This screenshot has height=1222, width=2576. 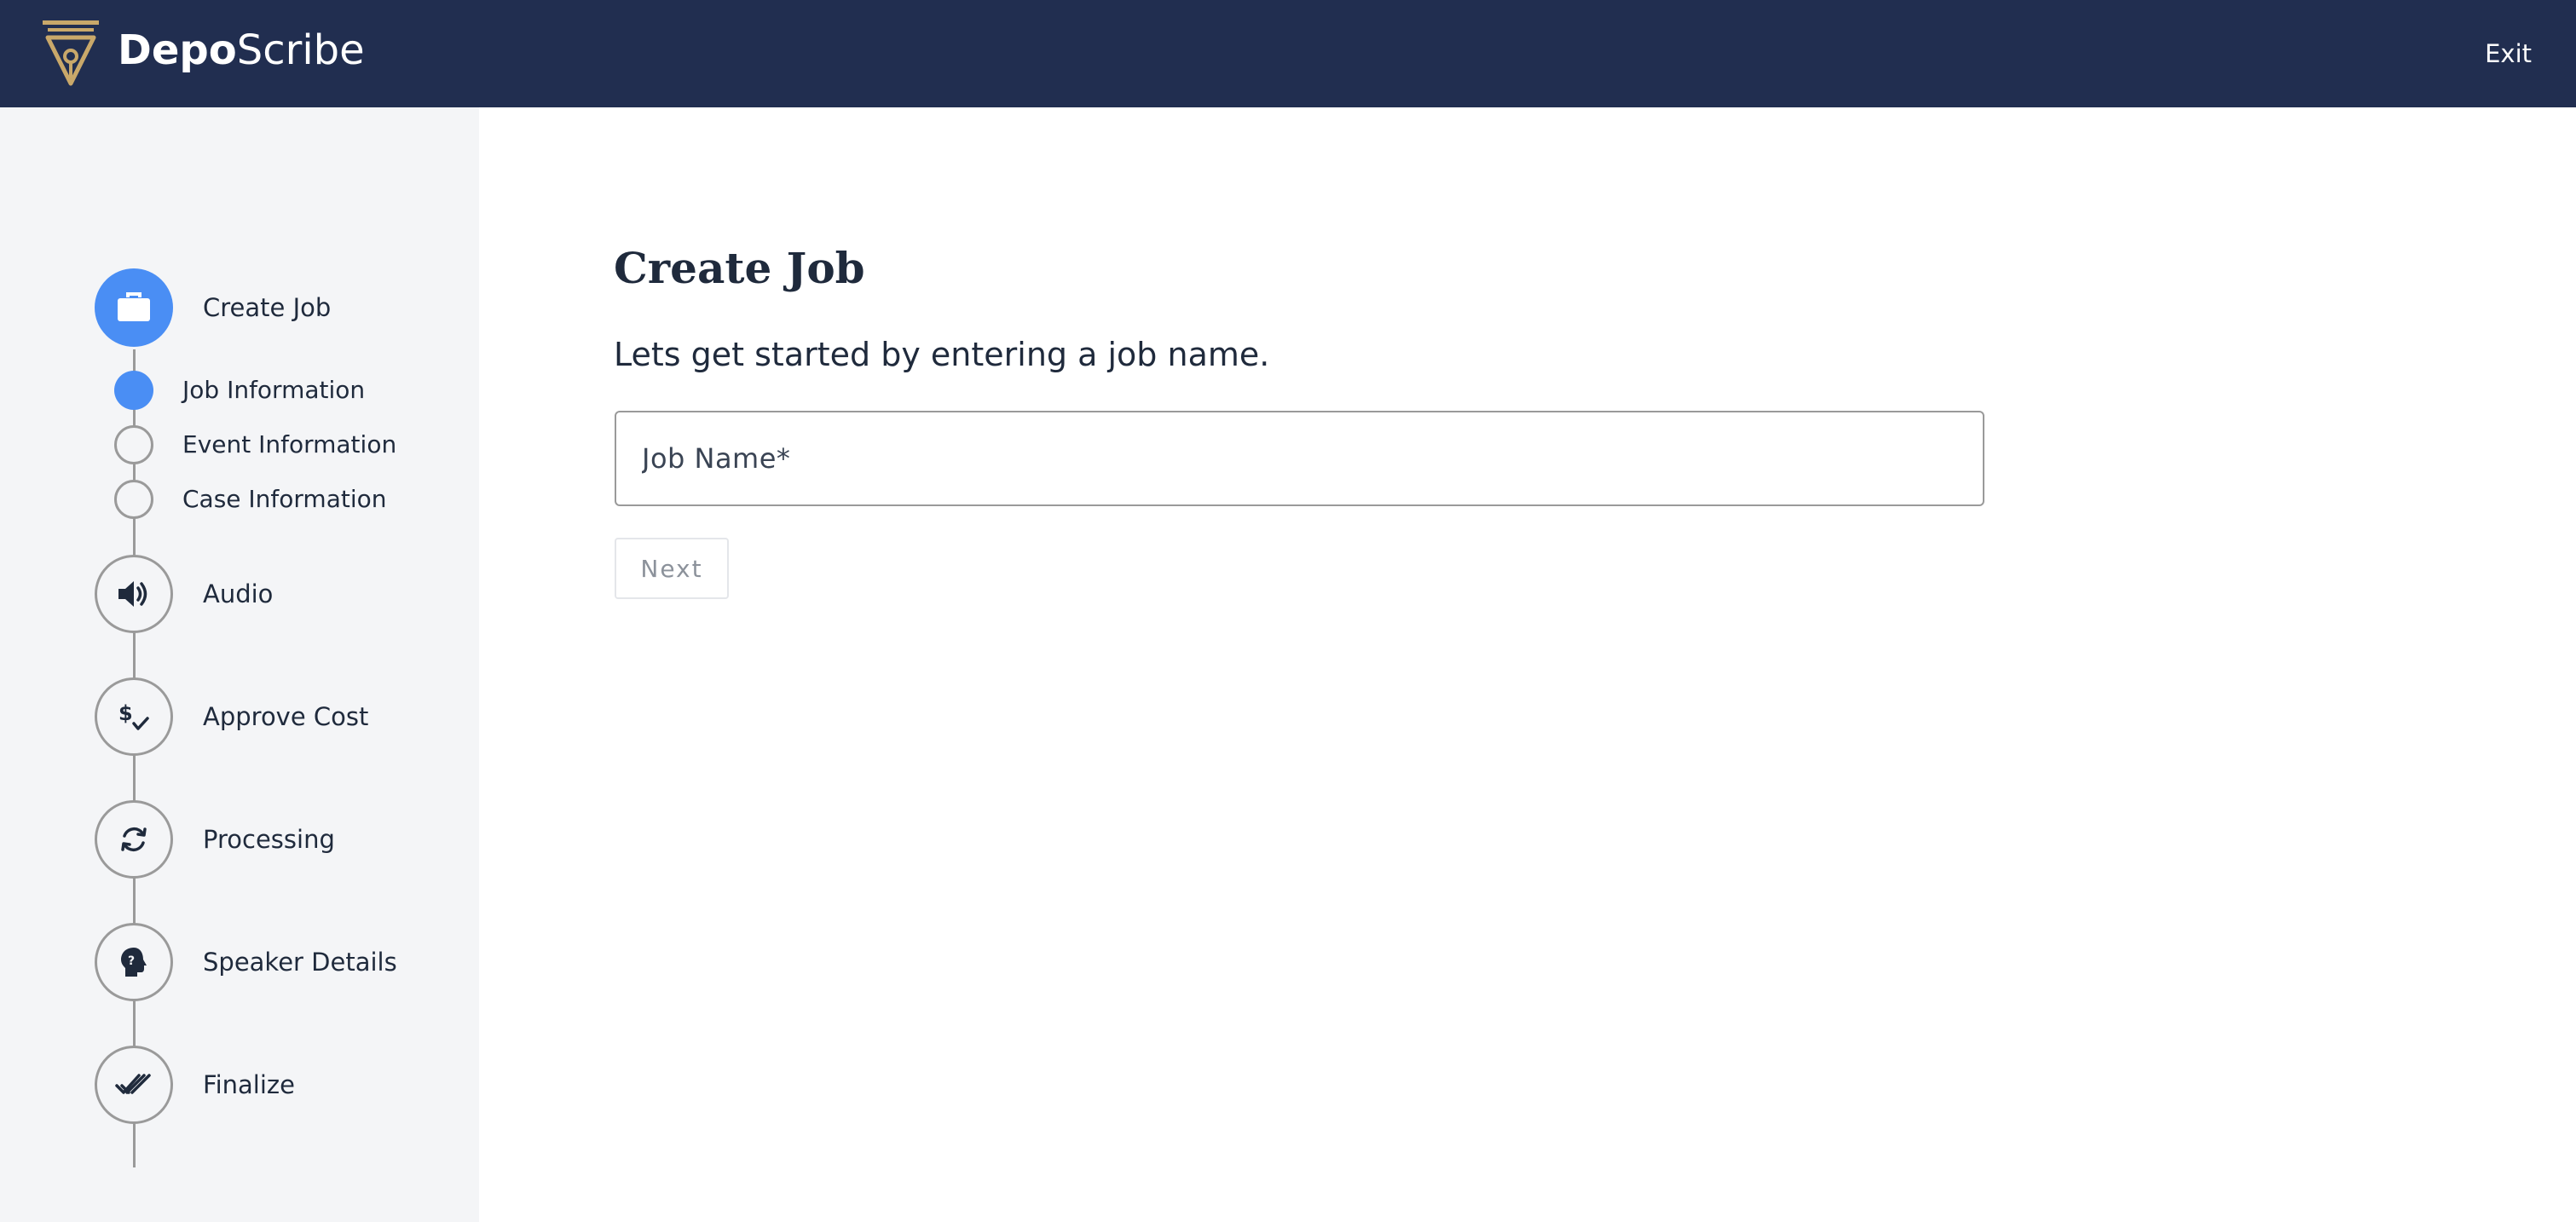 I want to click on exit-button: Exit, so click(x=2508, y=53).